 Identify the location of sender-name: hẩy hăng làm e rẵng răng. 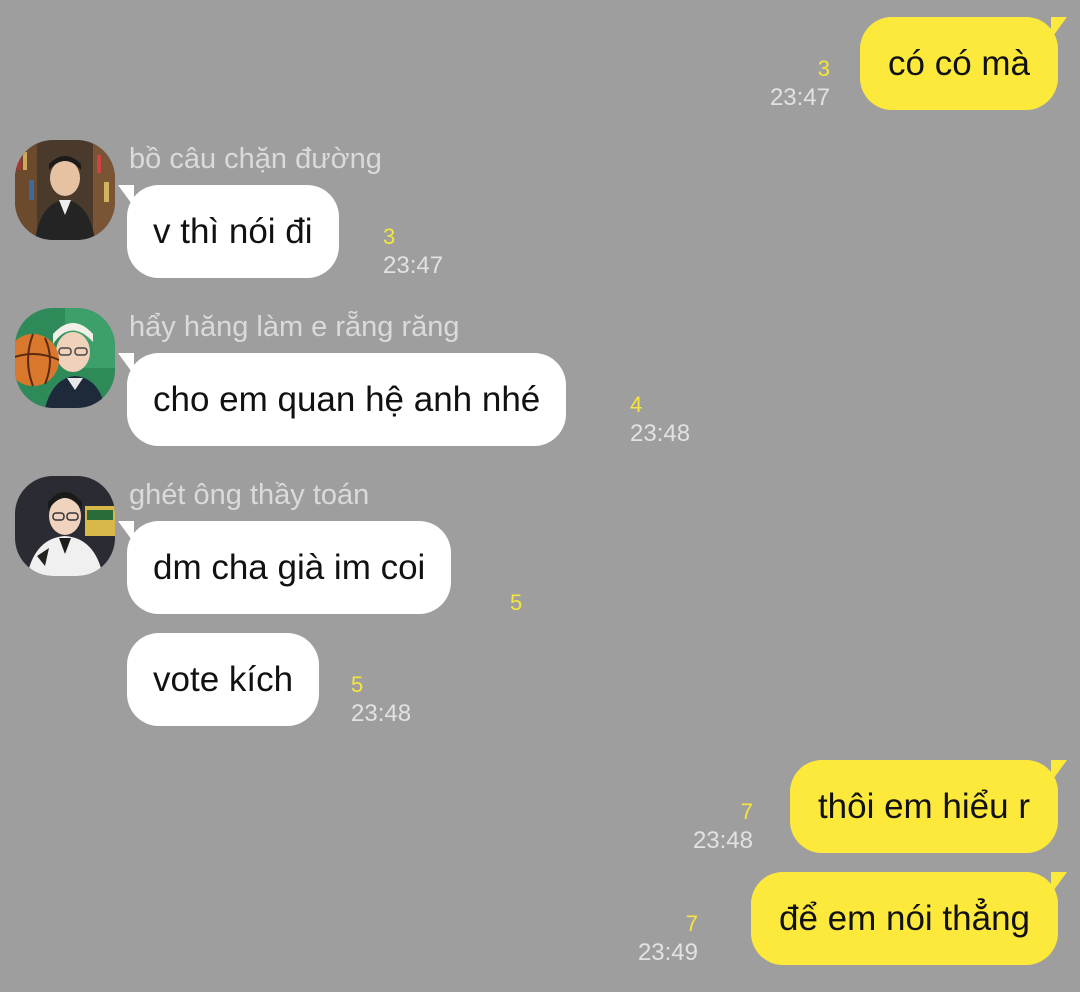
(294, 327).